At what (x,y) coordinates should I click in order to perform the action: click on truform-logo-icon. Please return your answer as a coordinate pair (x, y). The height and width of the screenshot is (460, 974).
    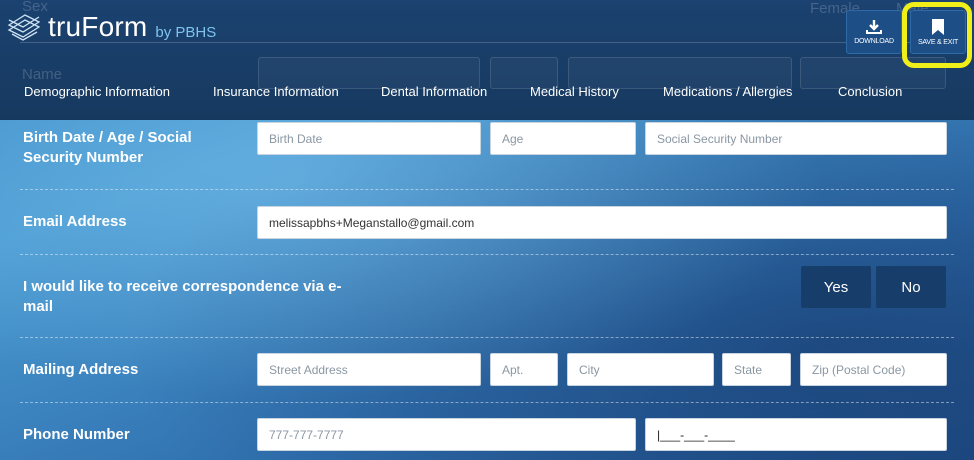
    Looking at the image, I should click on (24, 27).